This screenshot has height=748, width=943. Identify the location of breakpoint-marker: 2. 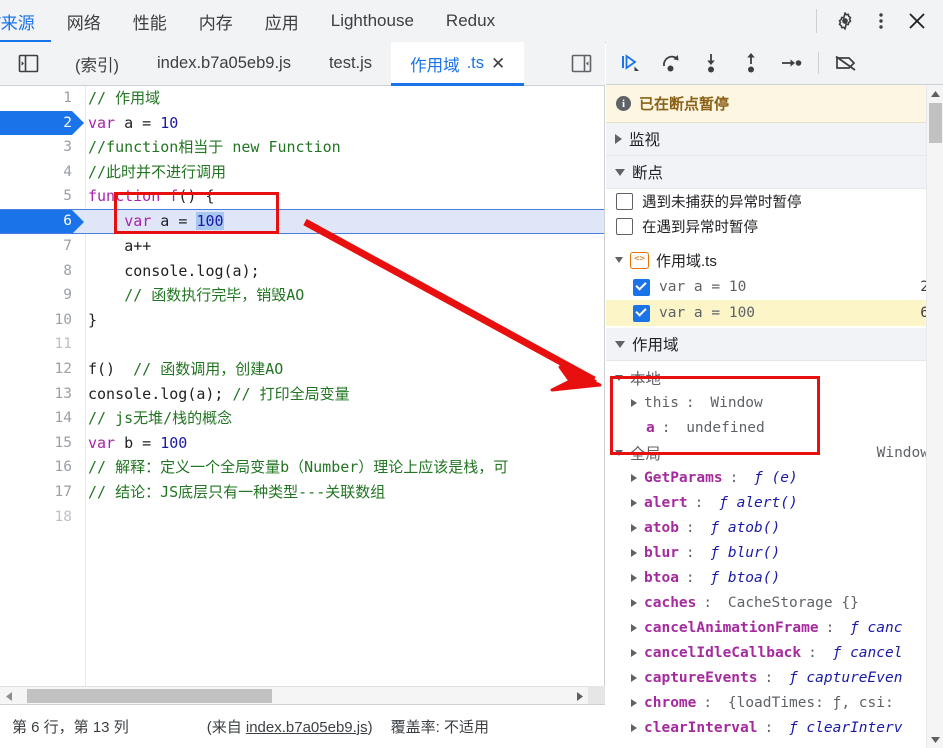
(42, 123).